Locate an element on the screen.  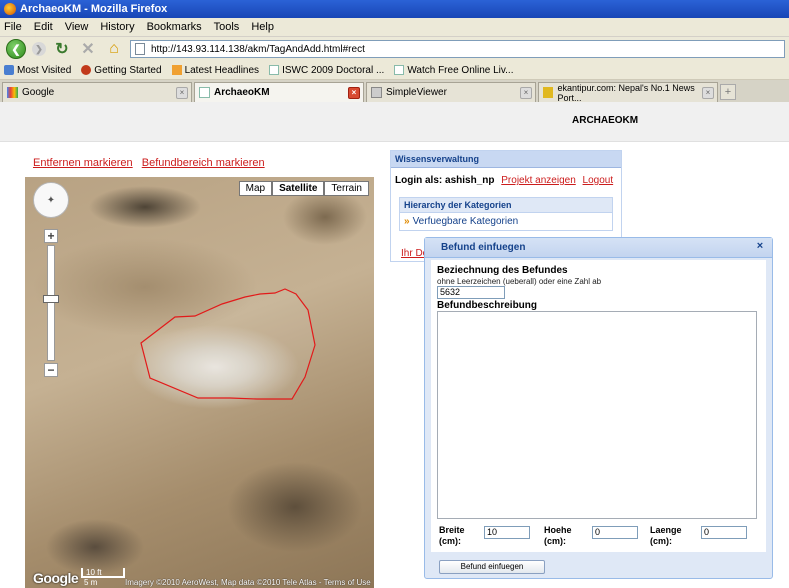
map-type-satellite: Satellite is located at coordinates (298, 188).